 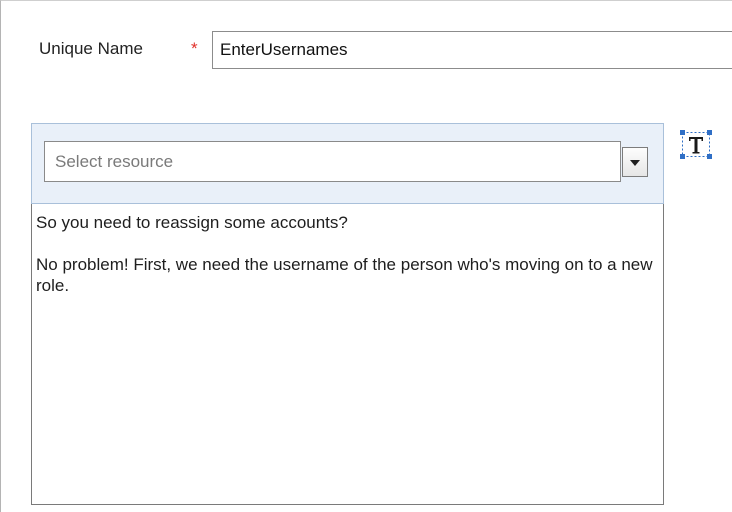 I want to click on chevron-down-icon, so click(x=635, y=163).